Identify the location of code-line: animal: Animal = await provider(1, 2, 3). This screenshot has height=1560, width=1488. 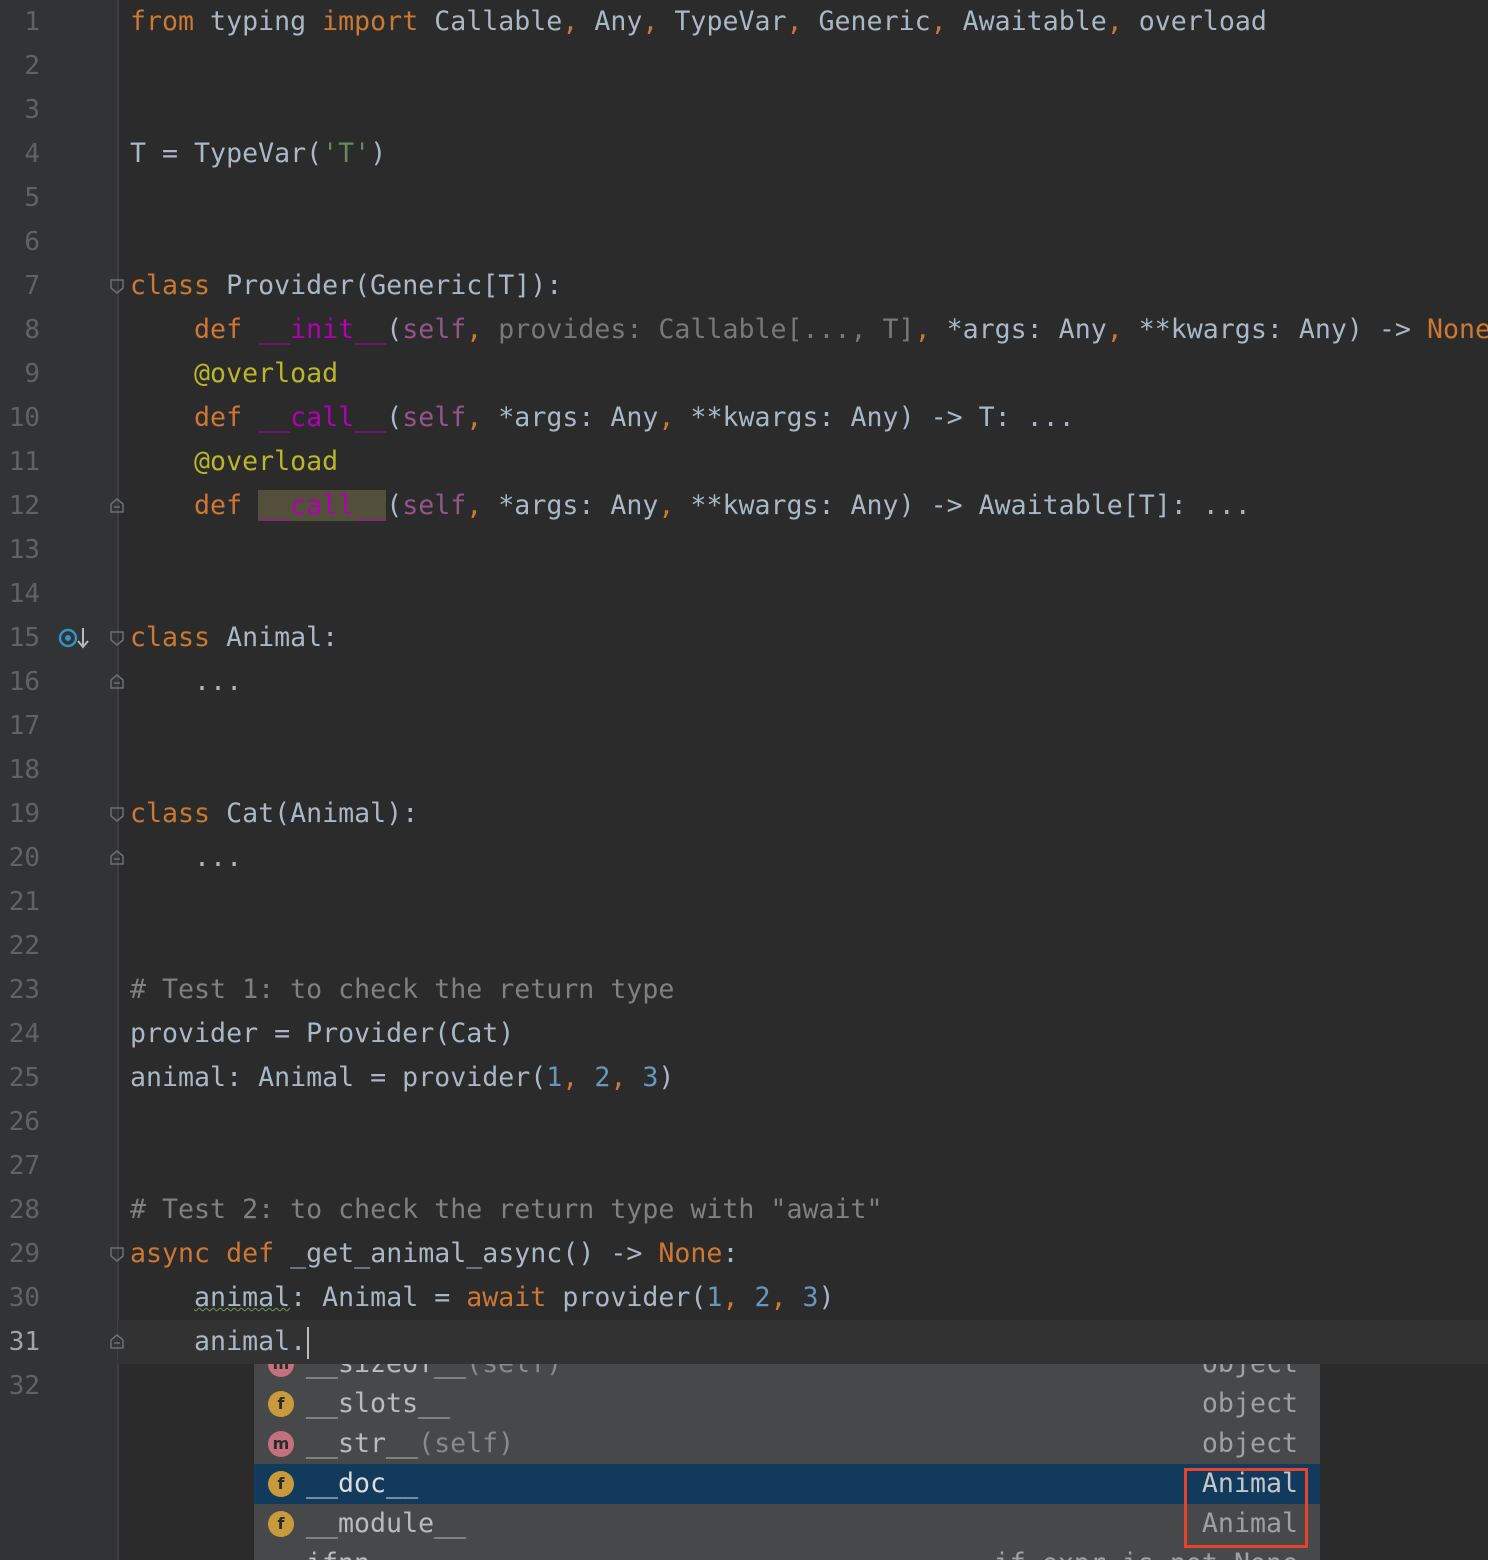
(482, 1298).